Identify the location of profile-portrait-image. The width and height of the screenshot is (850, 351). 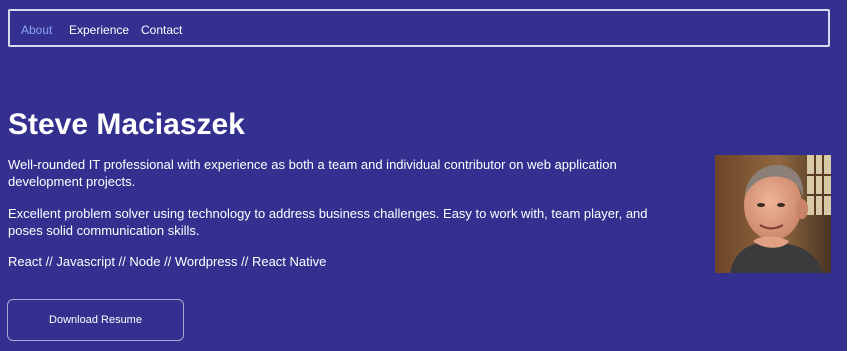
(773, 214).